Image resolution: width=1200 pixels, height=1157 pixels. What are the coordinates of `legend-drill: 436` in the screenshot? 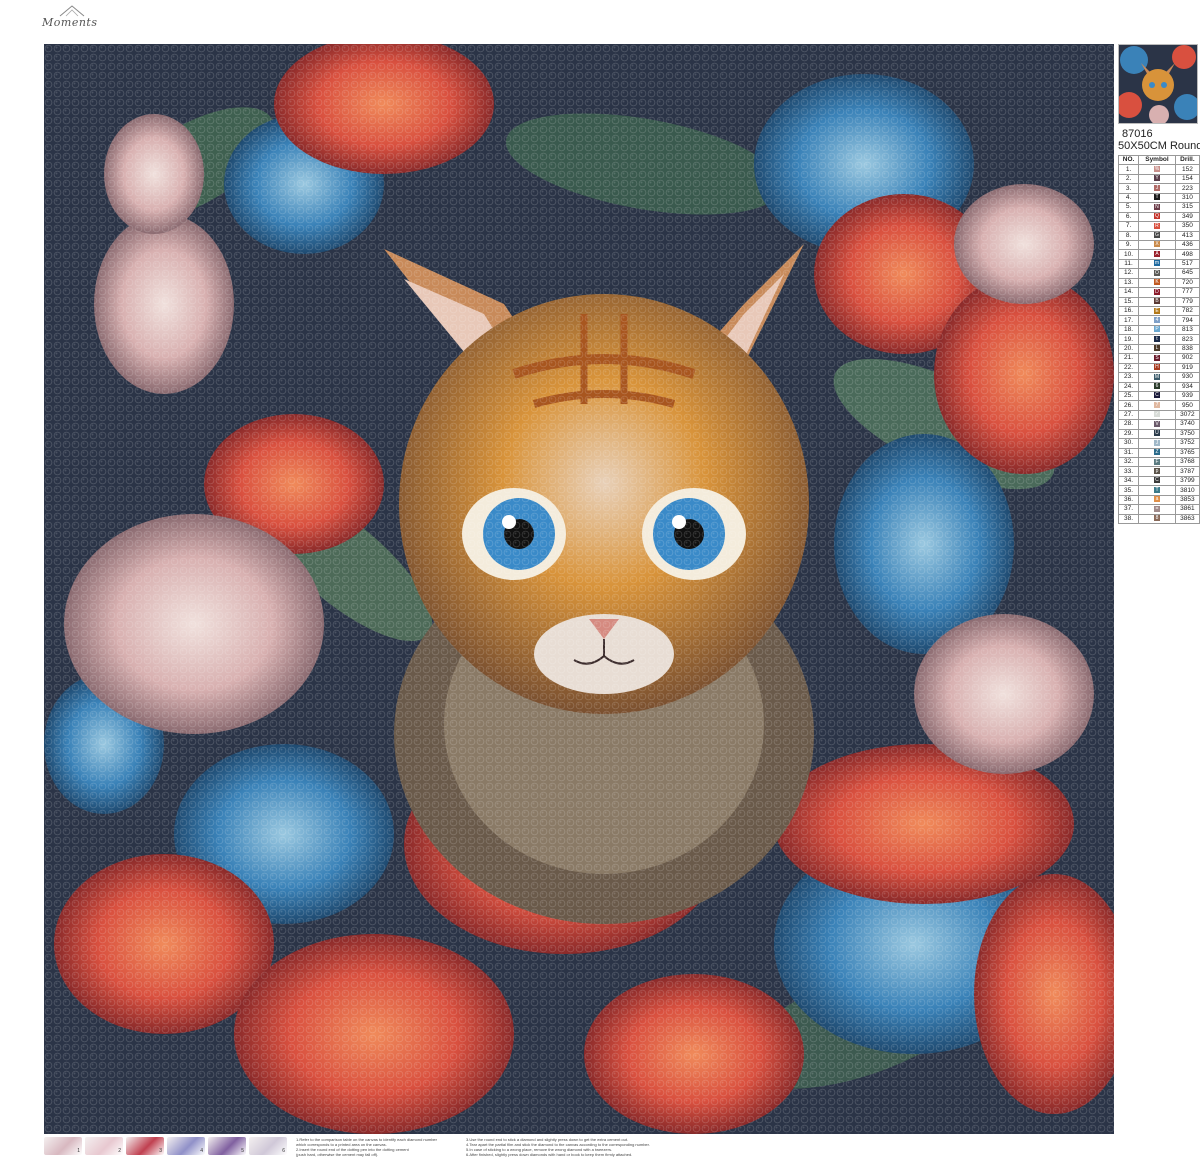 It's located at (1187, 245).